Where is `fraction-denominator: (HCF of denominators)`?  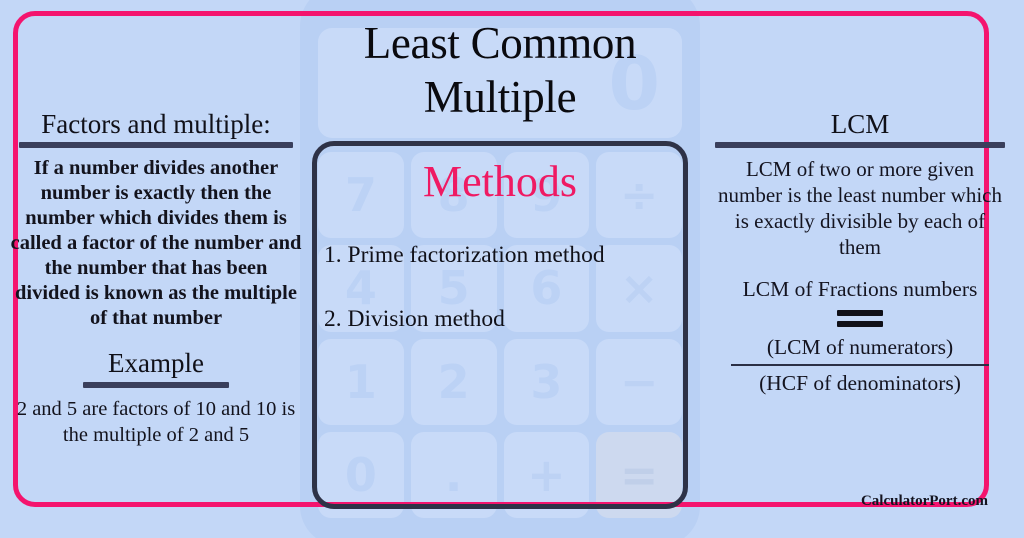 fraction-denominator: (HCF of denominators) is located at coordinates (860, 383).